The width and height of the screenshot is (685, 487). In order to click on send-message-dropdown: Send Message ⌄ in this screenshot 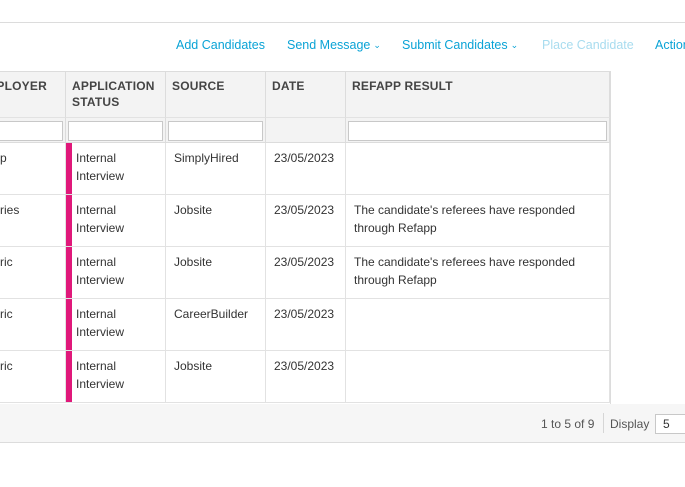, I will do `click(334, 45)`.